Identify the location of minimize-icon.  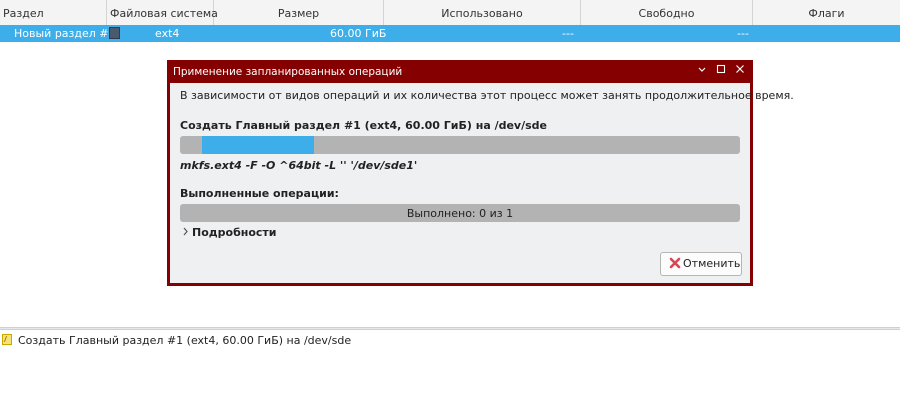
(702, 71).